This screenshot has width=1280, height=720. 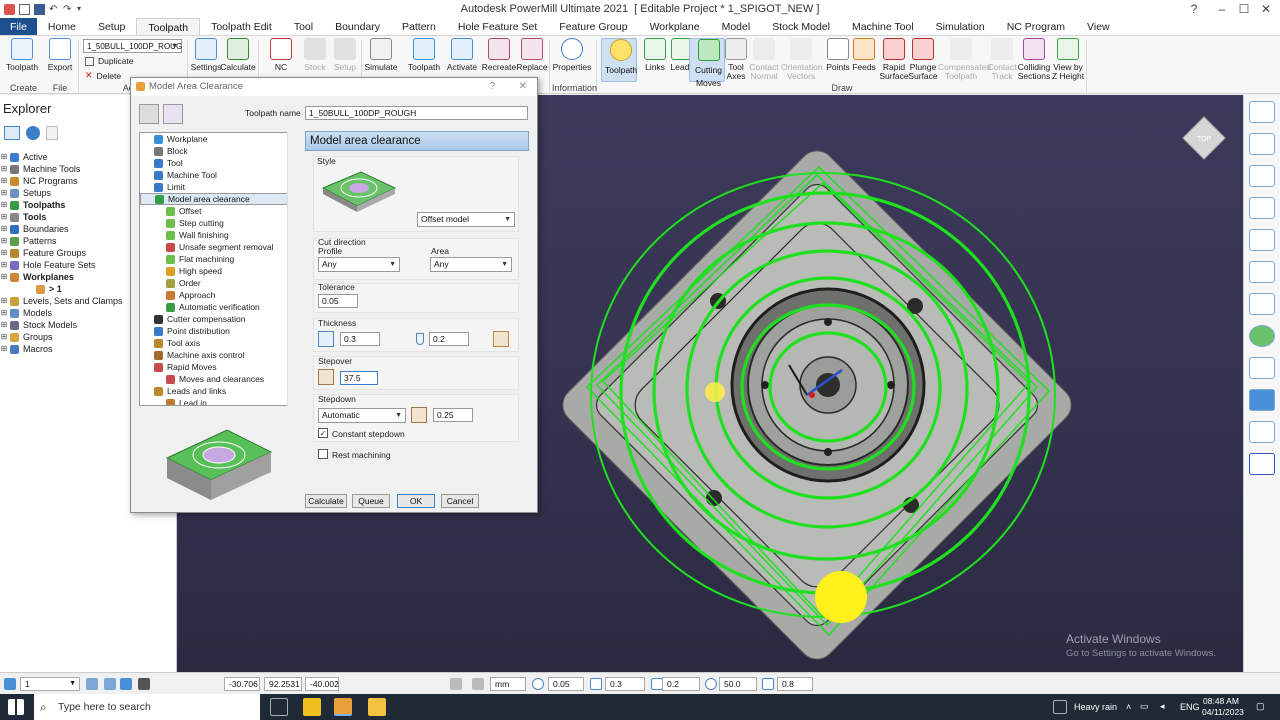 I want to click on stepdown-mode-select: Automatic ▼, so click(x=362, y=415).